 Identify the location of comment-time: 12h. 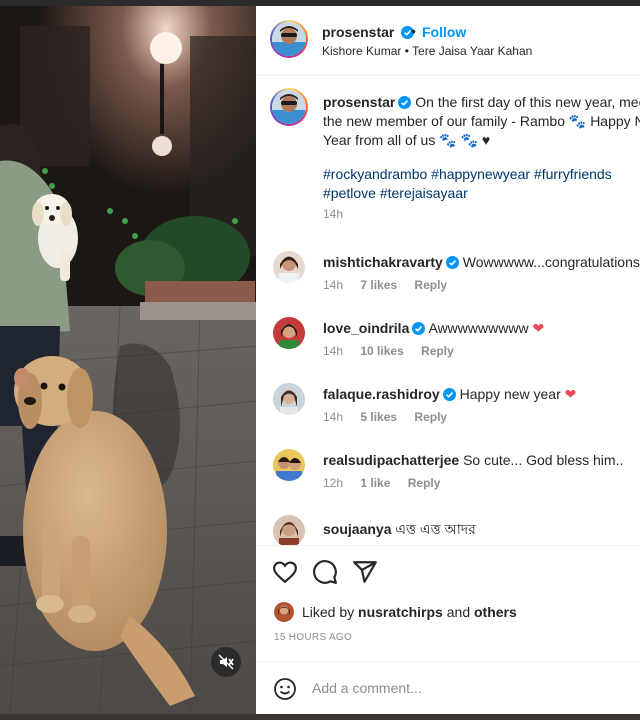
(333, 483).